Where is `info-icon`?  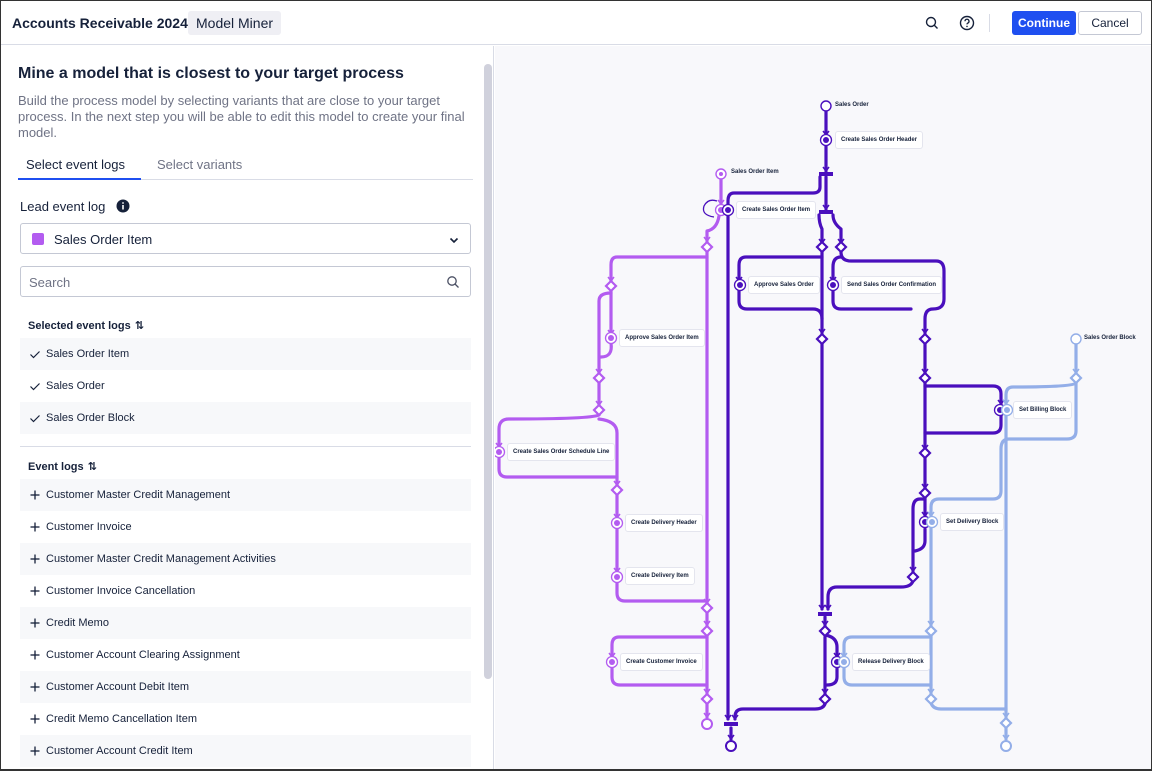
info-icon is located at coordinates (123, 206).